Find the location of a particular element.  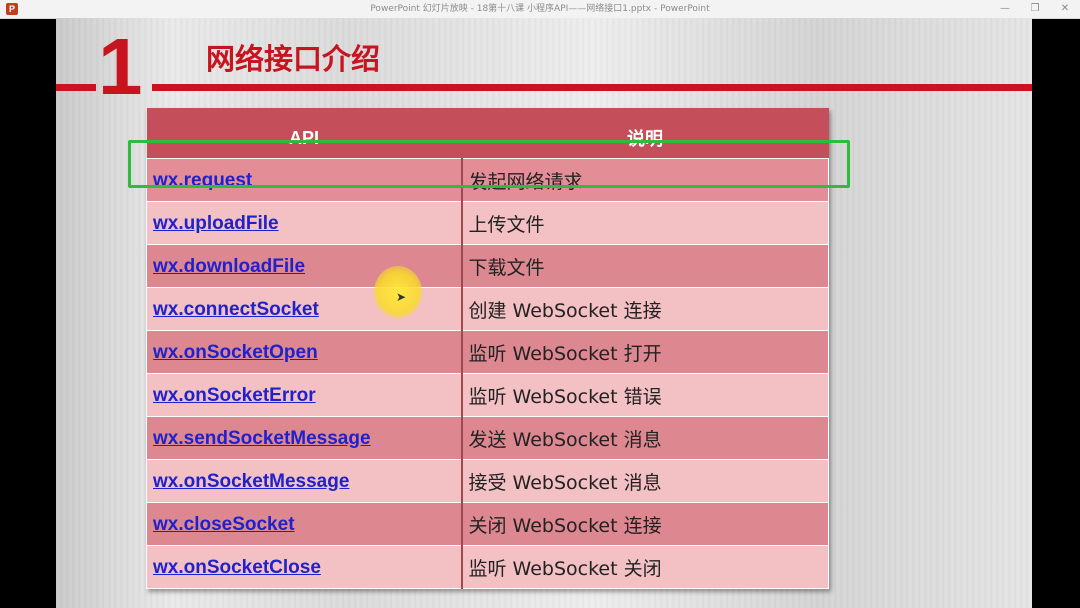

api-cell: wx.onSocketError is located at coordinates (304, 395).